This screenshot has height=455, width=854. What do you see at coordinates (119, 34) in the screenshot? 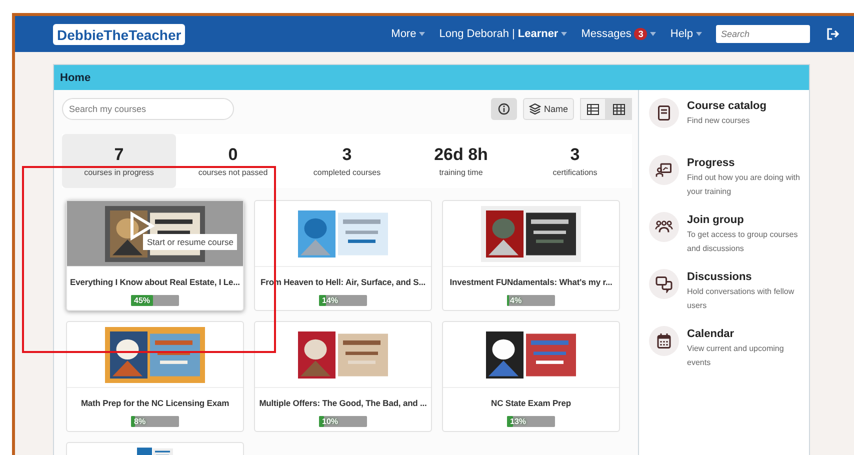
I see `logo: DebbieTheTeacher` at bounding box center [119, 34].